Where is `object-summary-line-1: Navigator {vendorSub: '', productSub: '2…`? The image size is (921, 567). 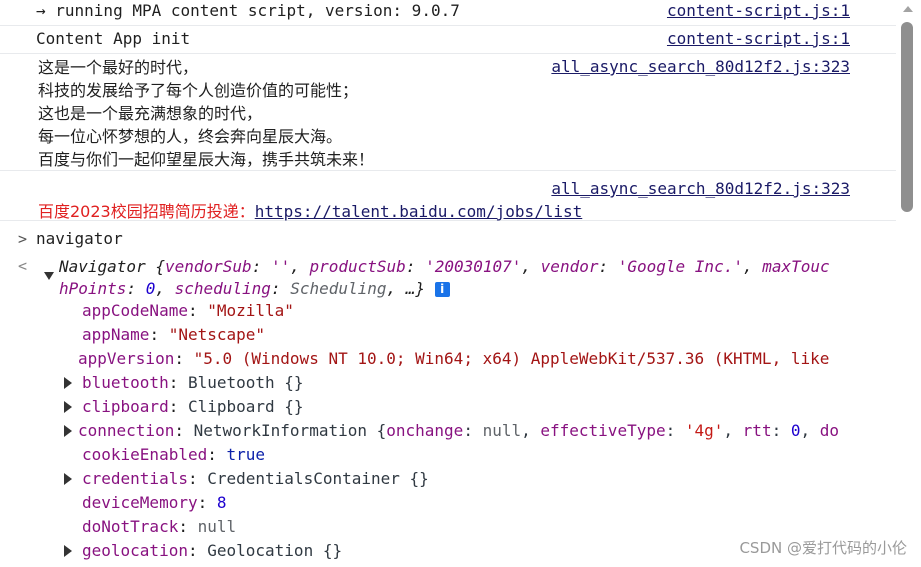
object-summary-line-1: Navigator {vendorSub: '', productSub: '2… is located at coordinates (455, 266).